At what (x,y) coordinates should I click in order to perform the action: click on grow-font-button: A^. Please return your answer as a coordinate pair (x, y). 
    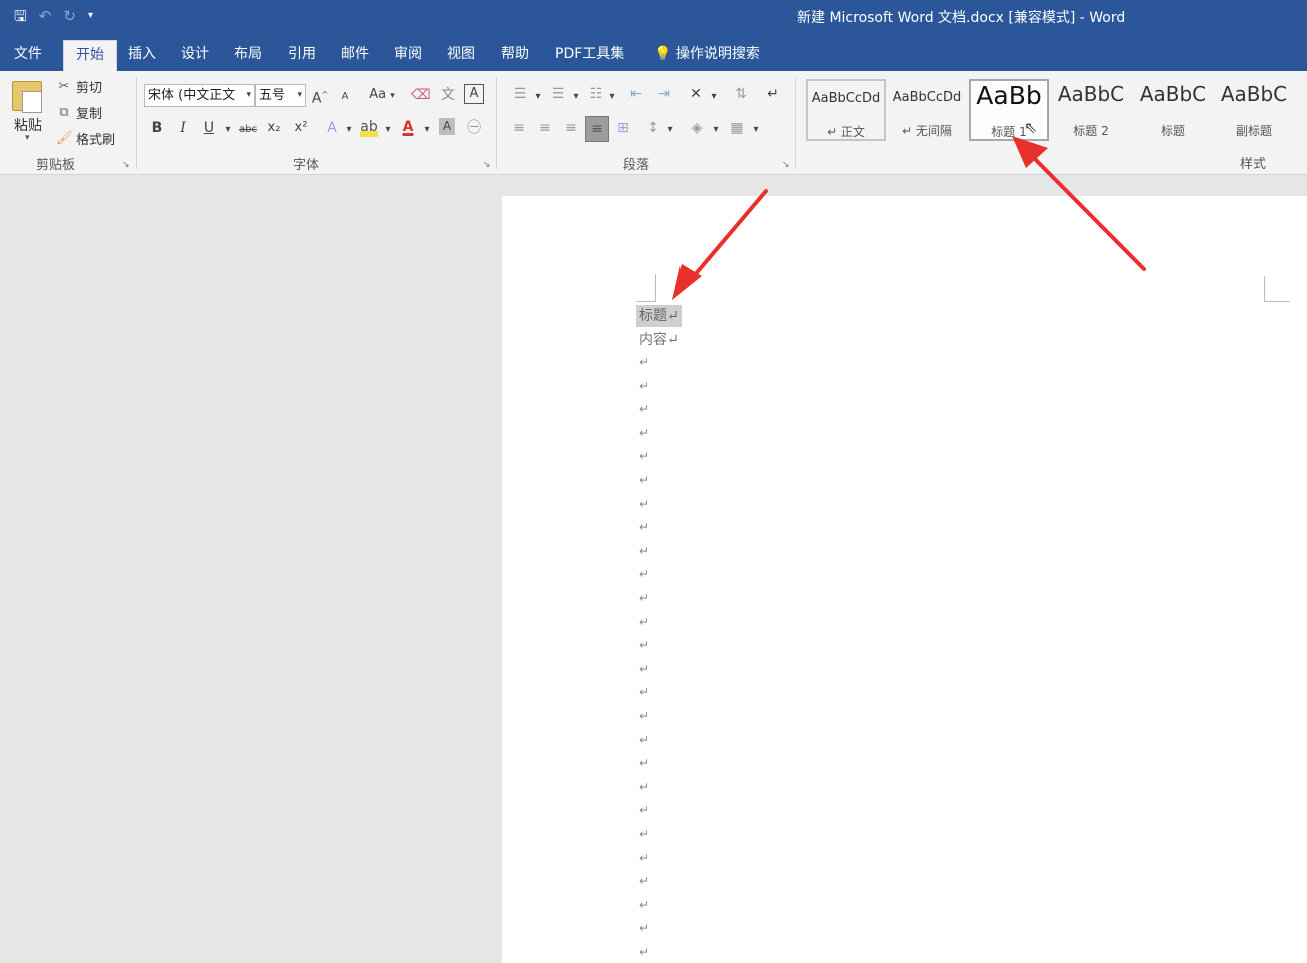
    Looking at the image, I should click on (320, 97).